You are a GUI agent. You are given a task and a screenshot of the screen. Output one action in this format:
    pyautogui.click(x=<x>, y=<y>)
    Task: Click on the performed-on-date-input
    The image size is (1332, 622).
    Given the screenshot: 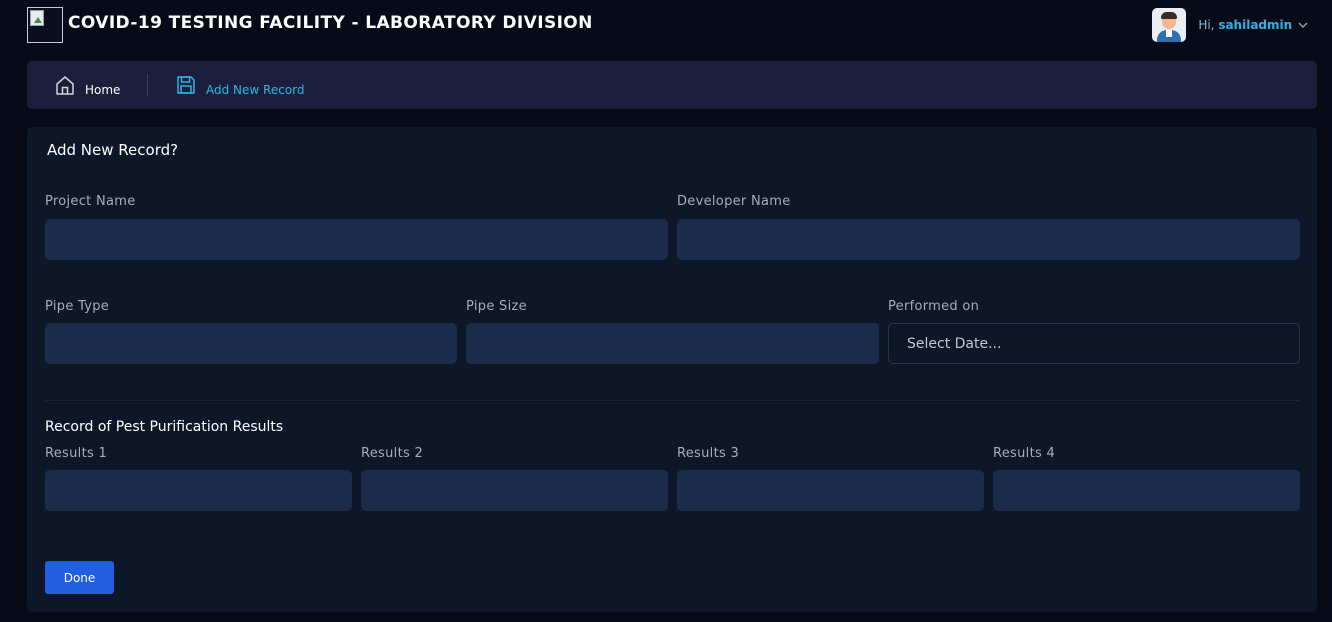 What is the action you would take?
    pyautogui.click(x=1094, y=343)
    